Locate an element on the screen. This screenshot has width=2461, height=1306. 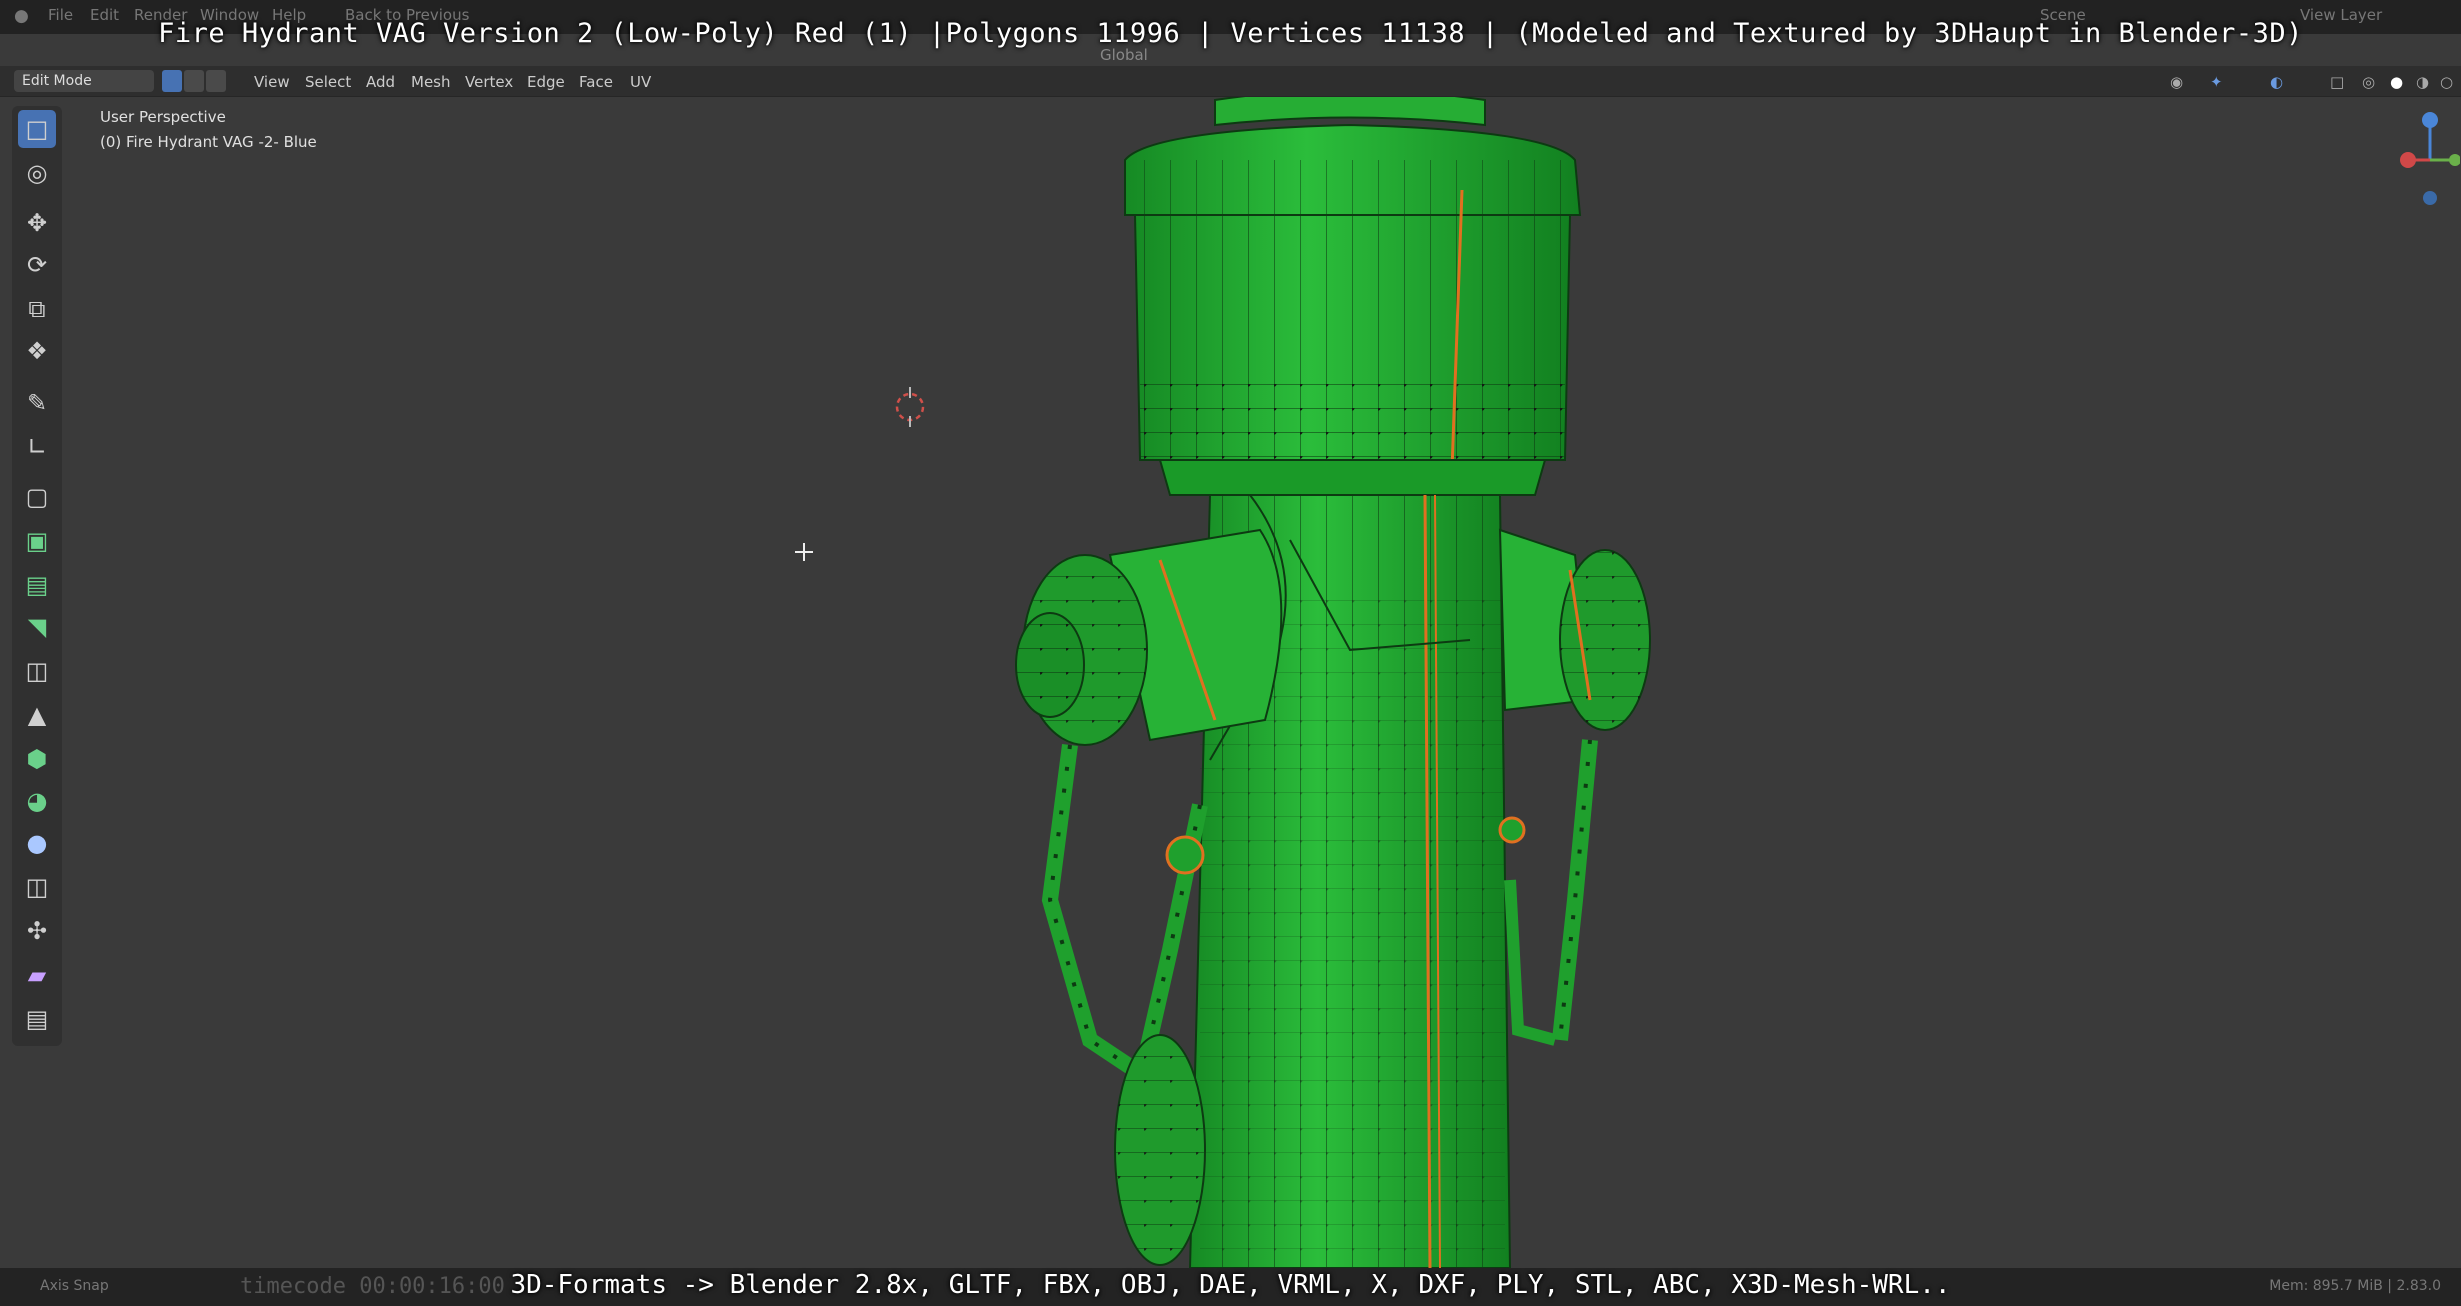
poly-build-tool-icon: ⬢ is located at coordinates (37, 759).